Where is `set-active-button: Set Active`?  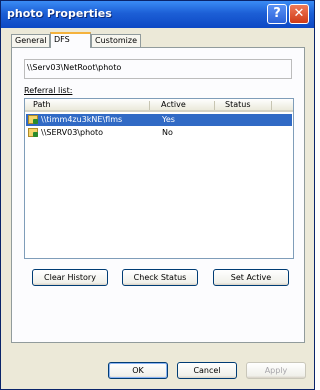 set-active-button: Set Active is located at coordinates (251, 277).